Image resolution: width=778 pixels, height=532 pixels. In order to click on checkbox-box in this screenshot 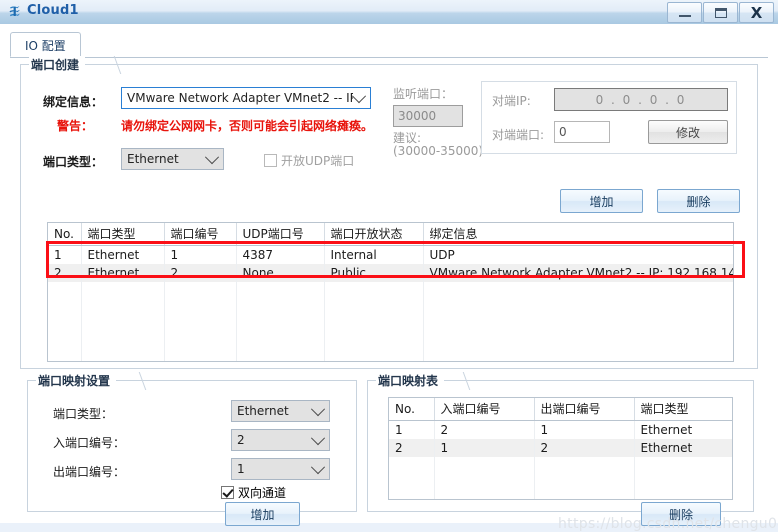, I will do `click(227, 492)`.